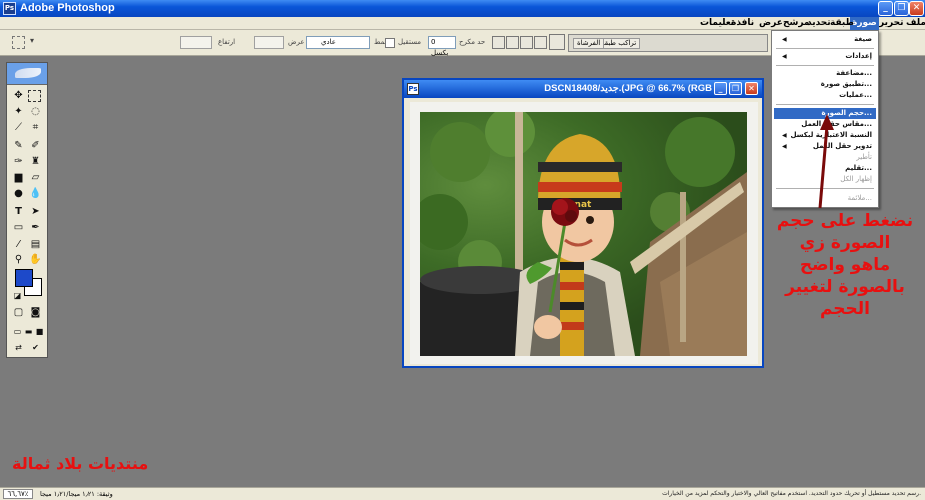  Describe the element at coordinates (18, 313) in the screenshot. I see `standard-mode-icon: ▢` at that location.